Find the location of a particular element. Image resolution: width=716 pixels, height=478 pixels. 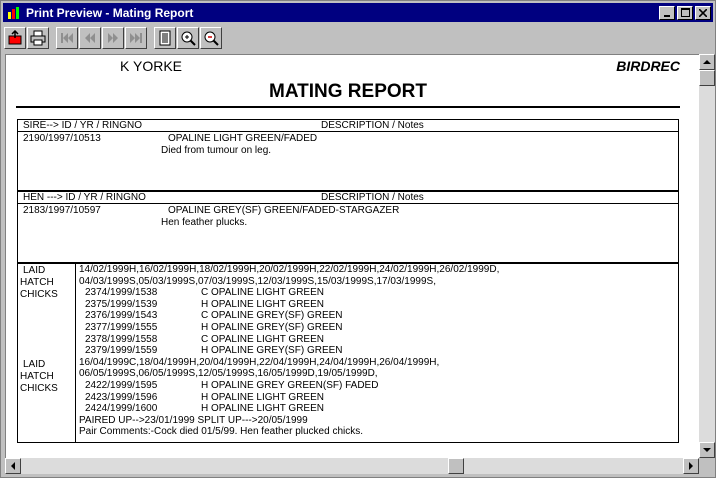

window-title: Print Preview - Mating Report is located at coordinates (110, 12).